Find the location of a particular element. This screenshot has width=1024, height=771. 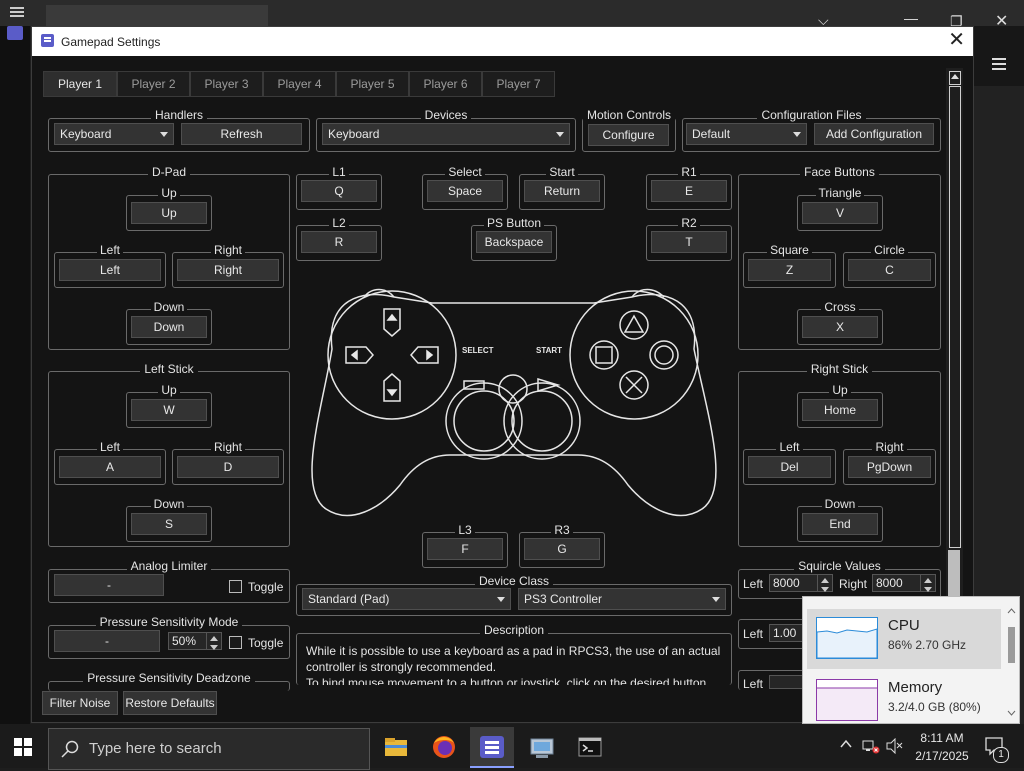

squircle-left-spinbox: 8000 is located at coordinates (801, 583).